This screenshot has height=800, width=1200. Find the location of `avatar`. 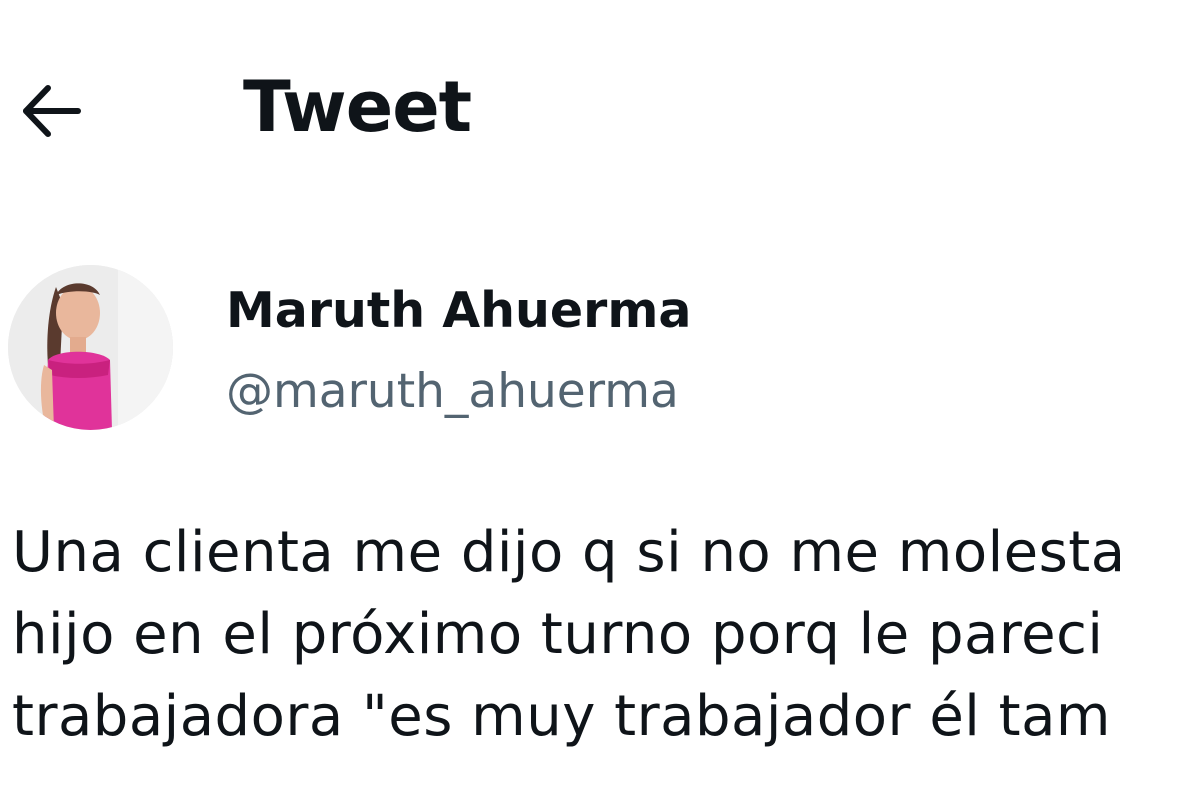

avatar is located at coordinates (90, 347).